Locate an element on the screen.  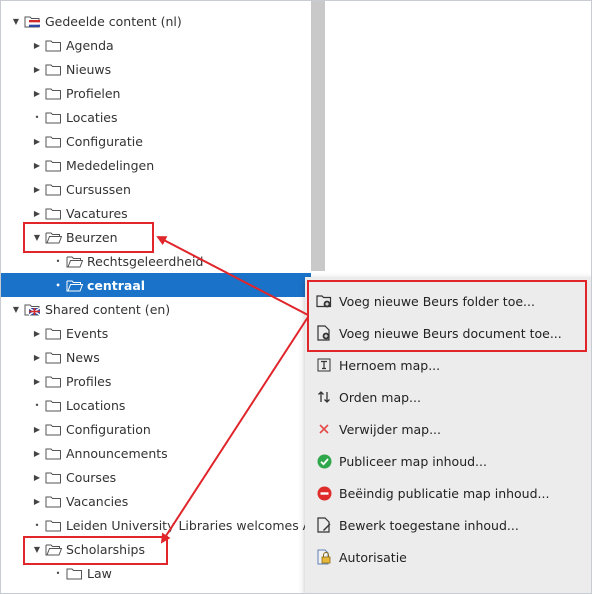
tree-item-label: Vacatures is located at coordinates (97, 213).